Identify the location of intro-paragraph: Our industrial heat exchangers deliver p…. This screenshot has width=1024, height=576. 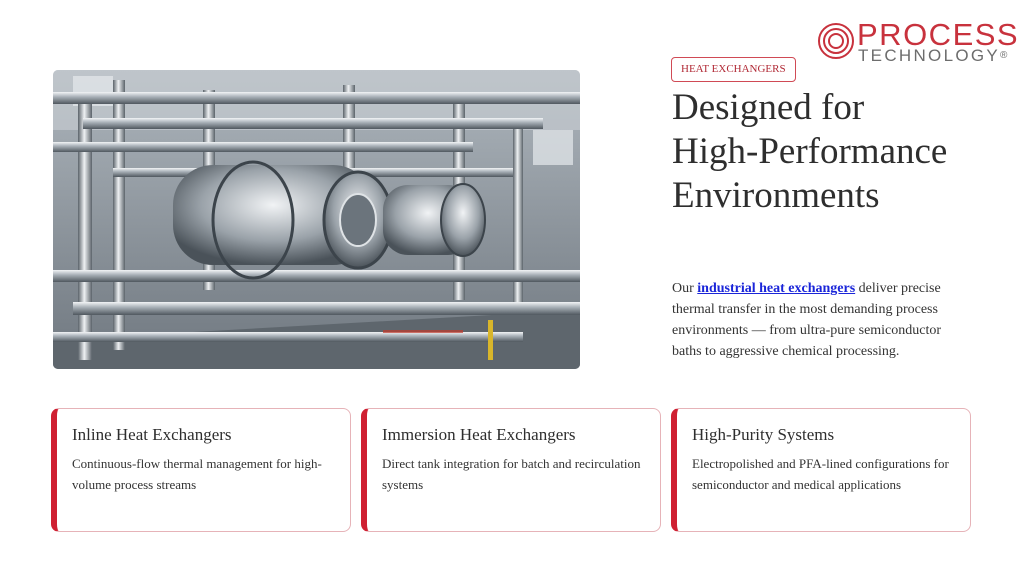
(822, 320).